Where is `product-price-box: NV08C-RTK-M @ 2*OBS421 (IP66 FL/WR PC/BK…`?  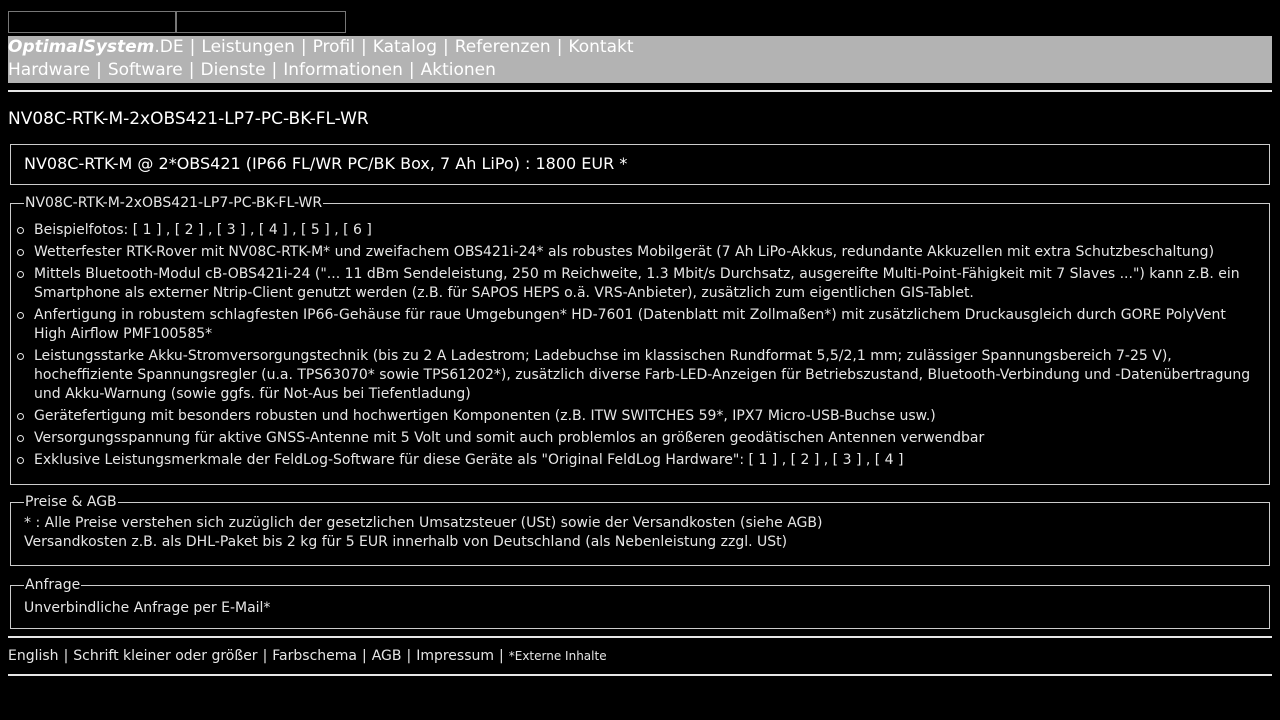
product-price-box: NV08C-RTK-M @ 2*OBS421 (IP66 FL/WR PC/BK… is located at coordinates (640, 164).